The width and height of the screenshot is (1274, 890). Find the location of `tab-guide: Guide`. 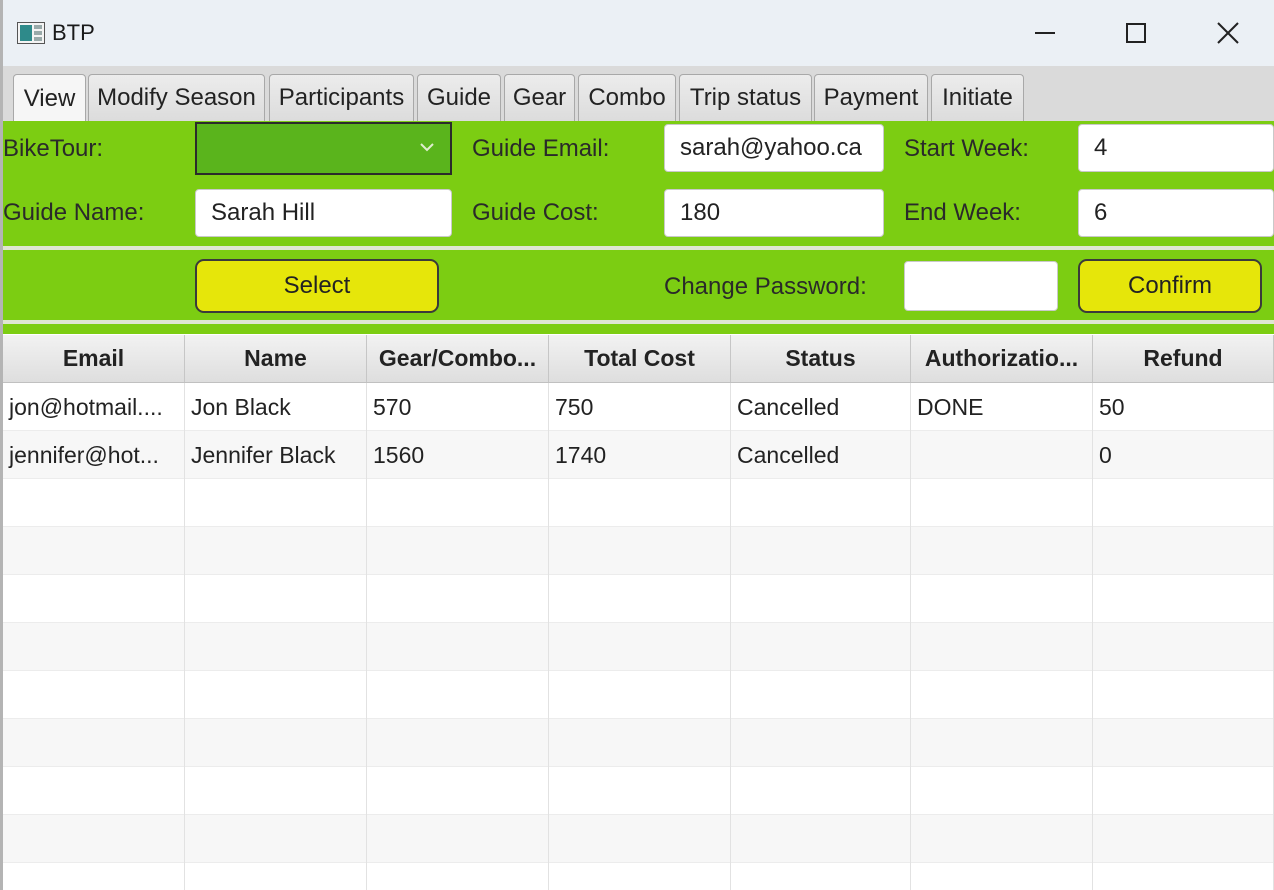

tab-guide: Guide is located at coordinates (459, 97).